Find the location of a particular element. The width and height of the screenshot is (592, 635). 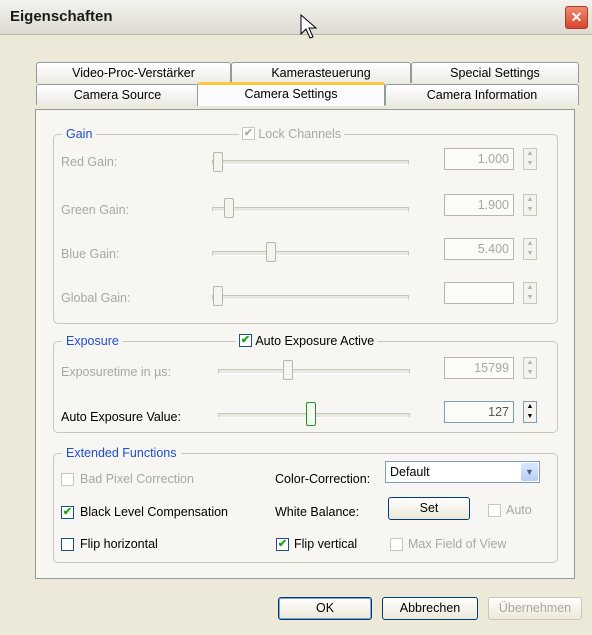

white-balance-set-button: Set is located at coordinates (429, 508).